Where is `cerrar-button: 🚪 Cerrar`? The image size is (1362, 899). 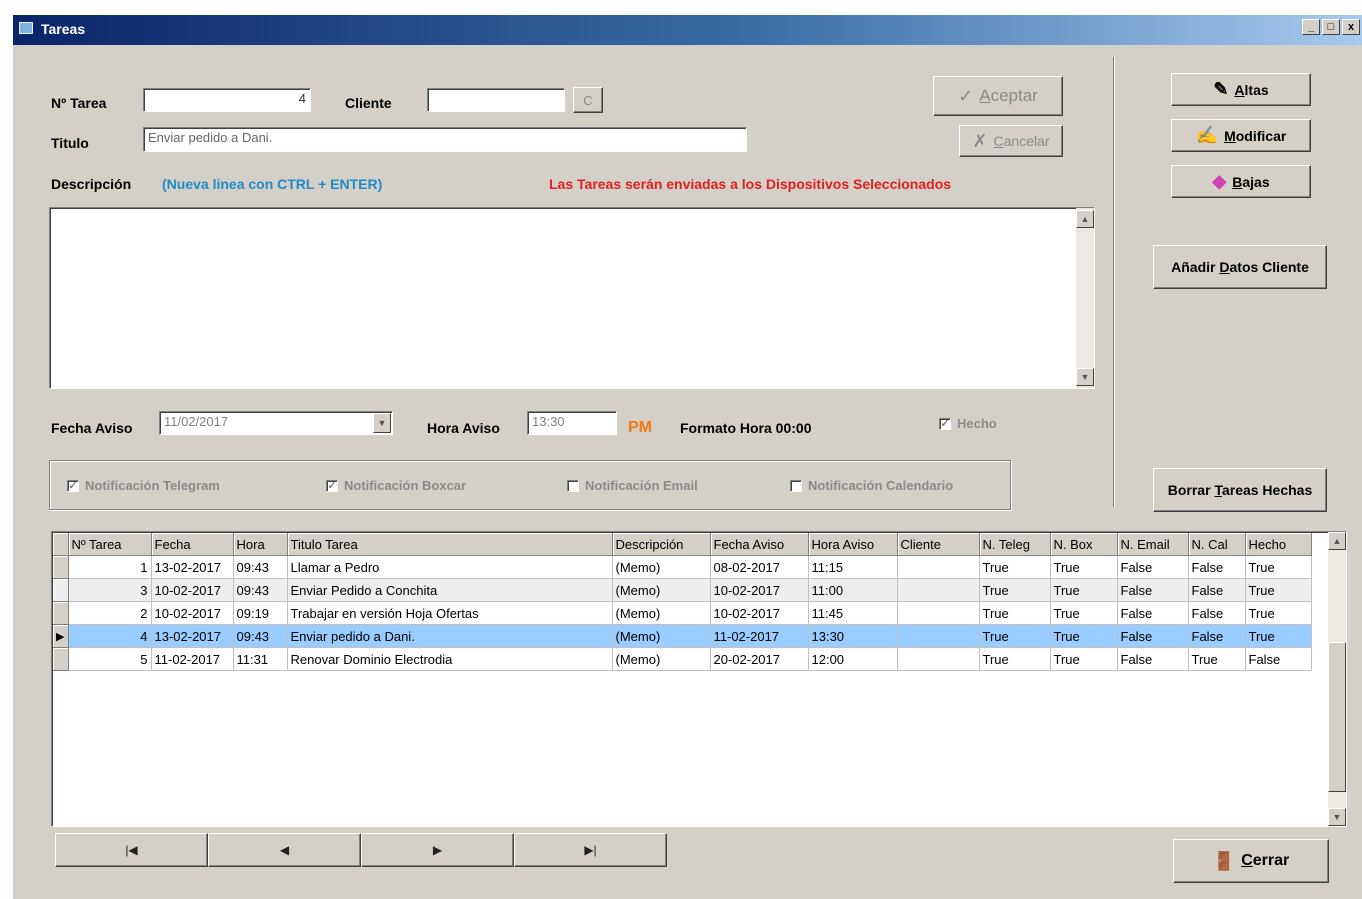
cerrar-button: 🚪 Cerrar is located at coordinates (1251, 861).